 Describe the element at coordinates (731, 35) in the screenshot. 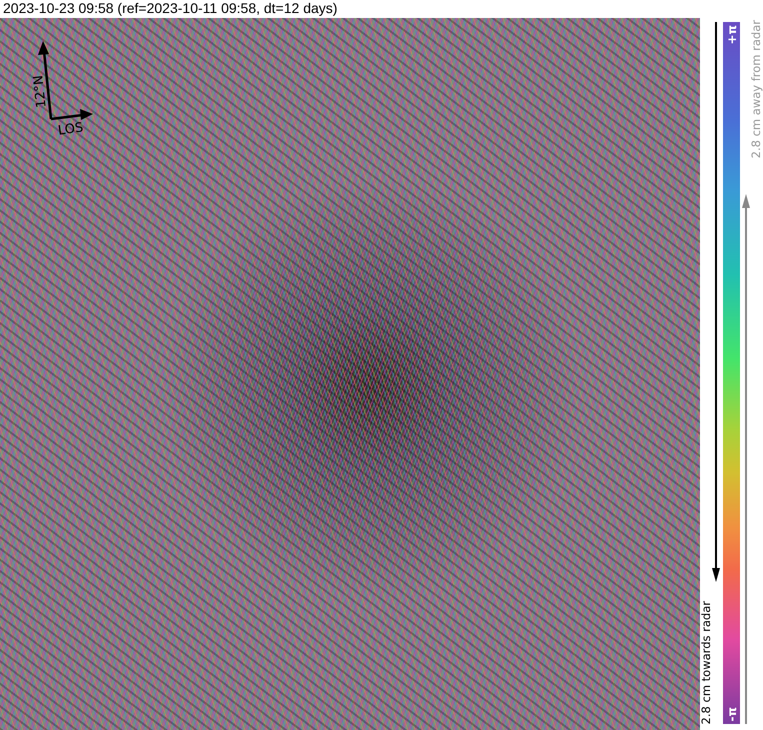

I see `plus-pi-label: +π` at that location.